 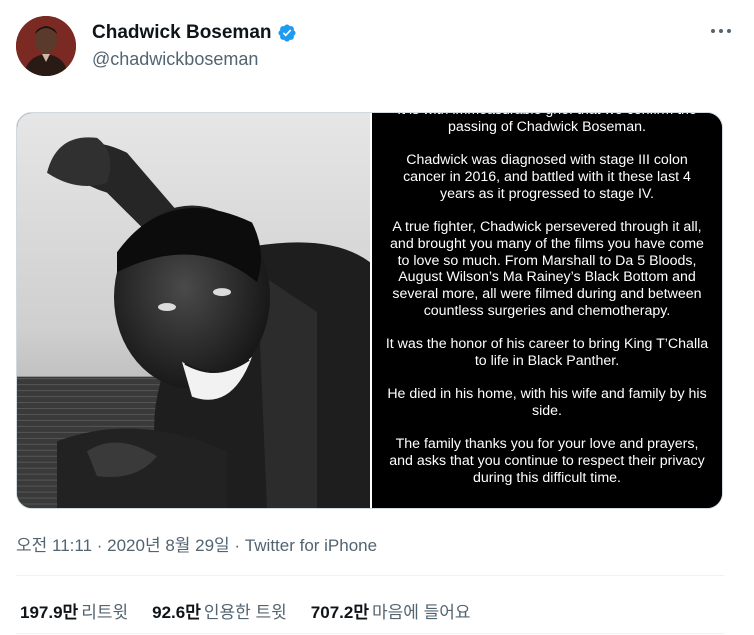 What do you see at coordinates (168, 545) in the screenshot?
I see `tweet-date: 2020년 8월 29일` at bounding box center [168, 545].